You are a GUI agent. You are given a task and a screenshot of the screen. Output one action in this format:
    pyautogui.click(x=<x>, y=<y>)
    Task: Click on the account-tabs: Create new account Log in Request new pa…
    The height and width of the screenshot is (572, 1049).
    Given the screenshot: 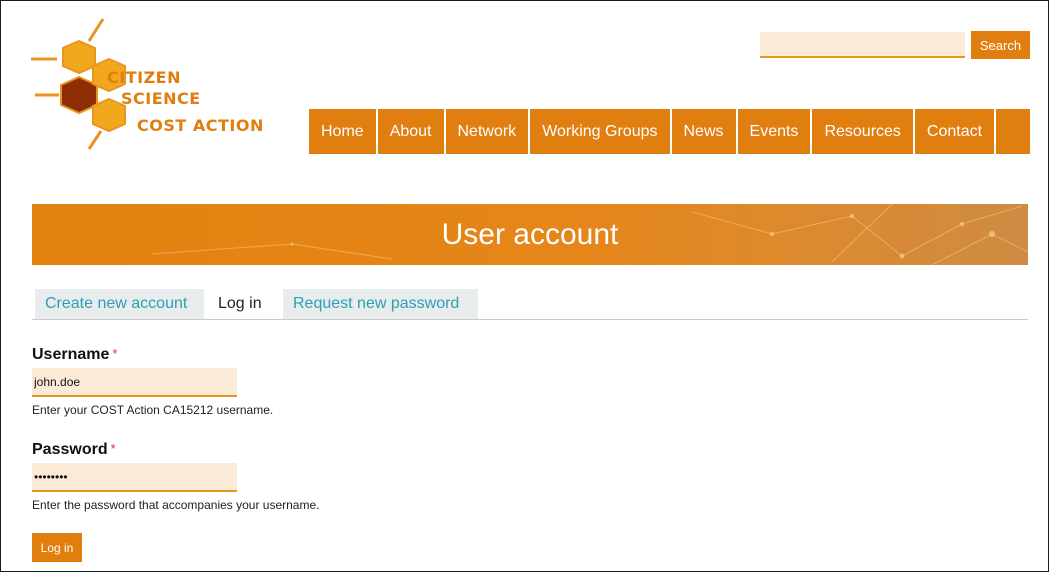 What is the action you would take?
    pyautogui.click(x=530, y=304)
    